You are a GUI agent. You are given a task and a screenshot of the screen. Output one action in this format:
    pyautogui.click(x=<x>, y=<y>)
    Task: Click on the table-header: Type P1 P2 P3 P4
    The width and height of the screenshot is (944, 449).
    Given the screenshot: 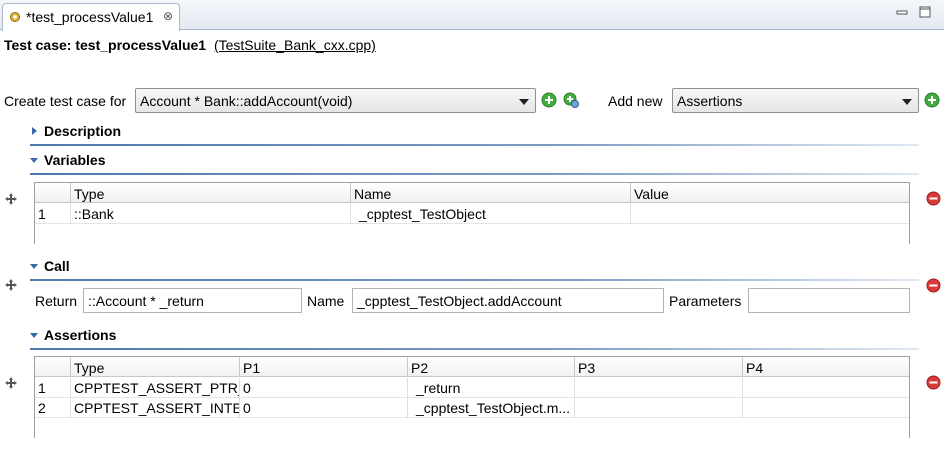 What is the action you would take?
    pyautogui.click(x=472, y=367)
    